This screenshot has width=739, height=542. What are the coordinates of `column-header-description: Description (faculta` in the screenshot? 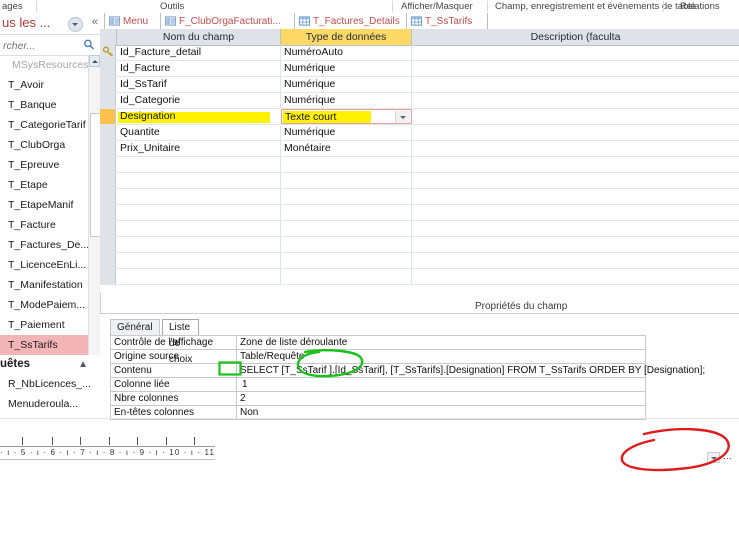 It's located at (575, 37).